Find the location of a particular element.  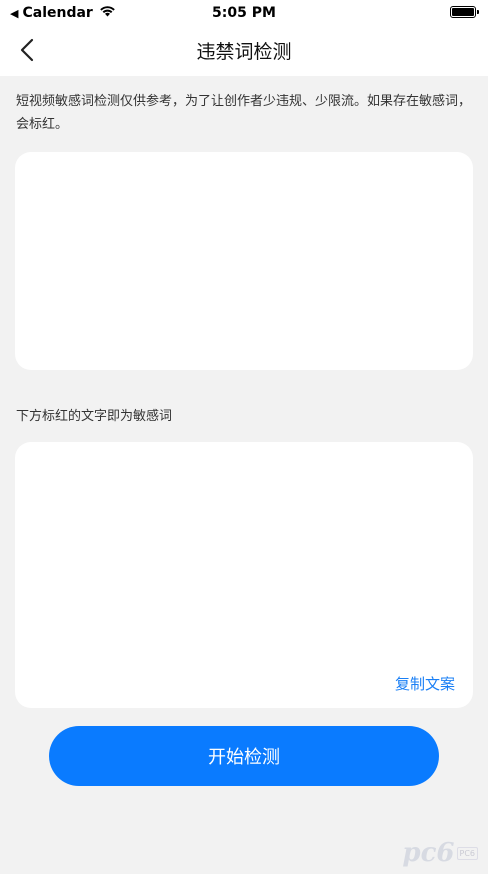

status-bar: ◀ Calendar 5:05 PM is located at coordinates (244, 13).